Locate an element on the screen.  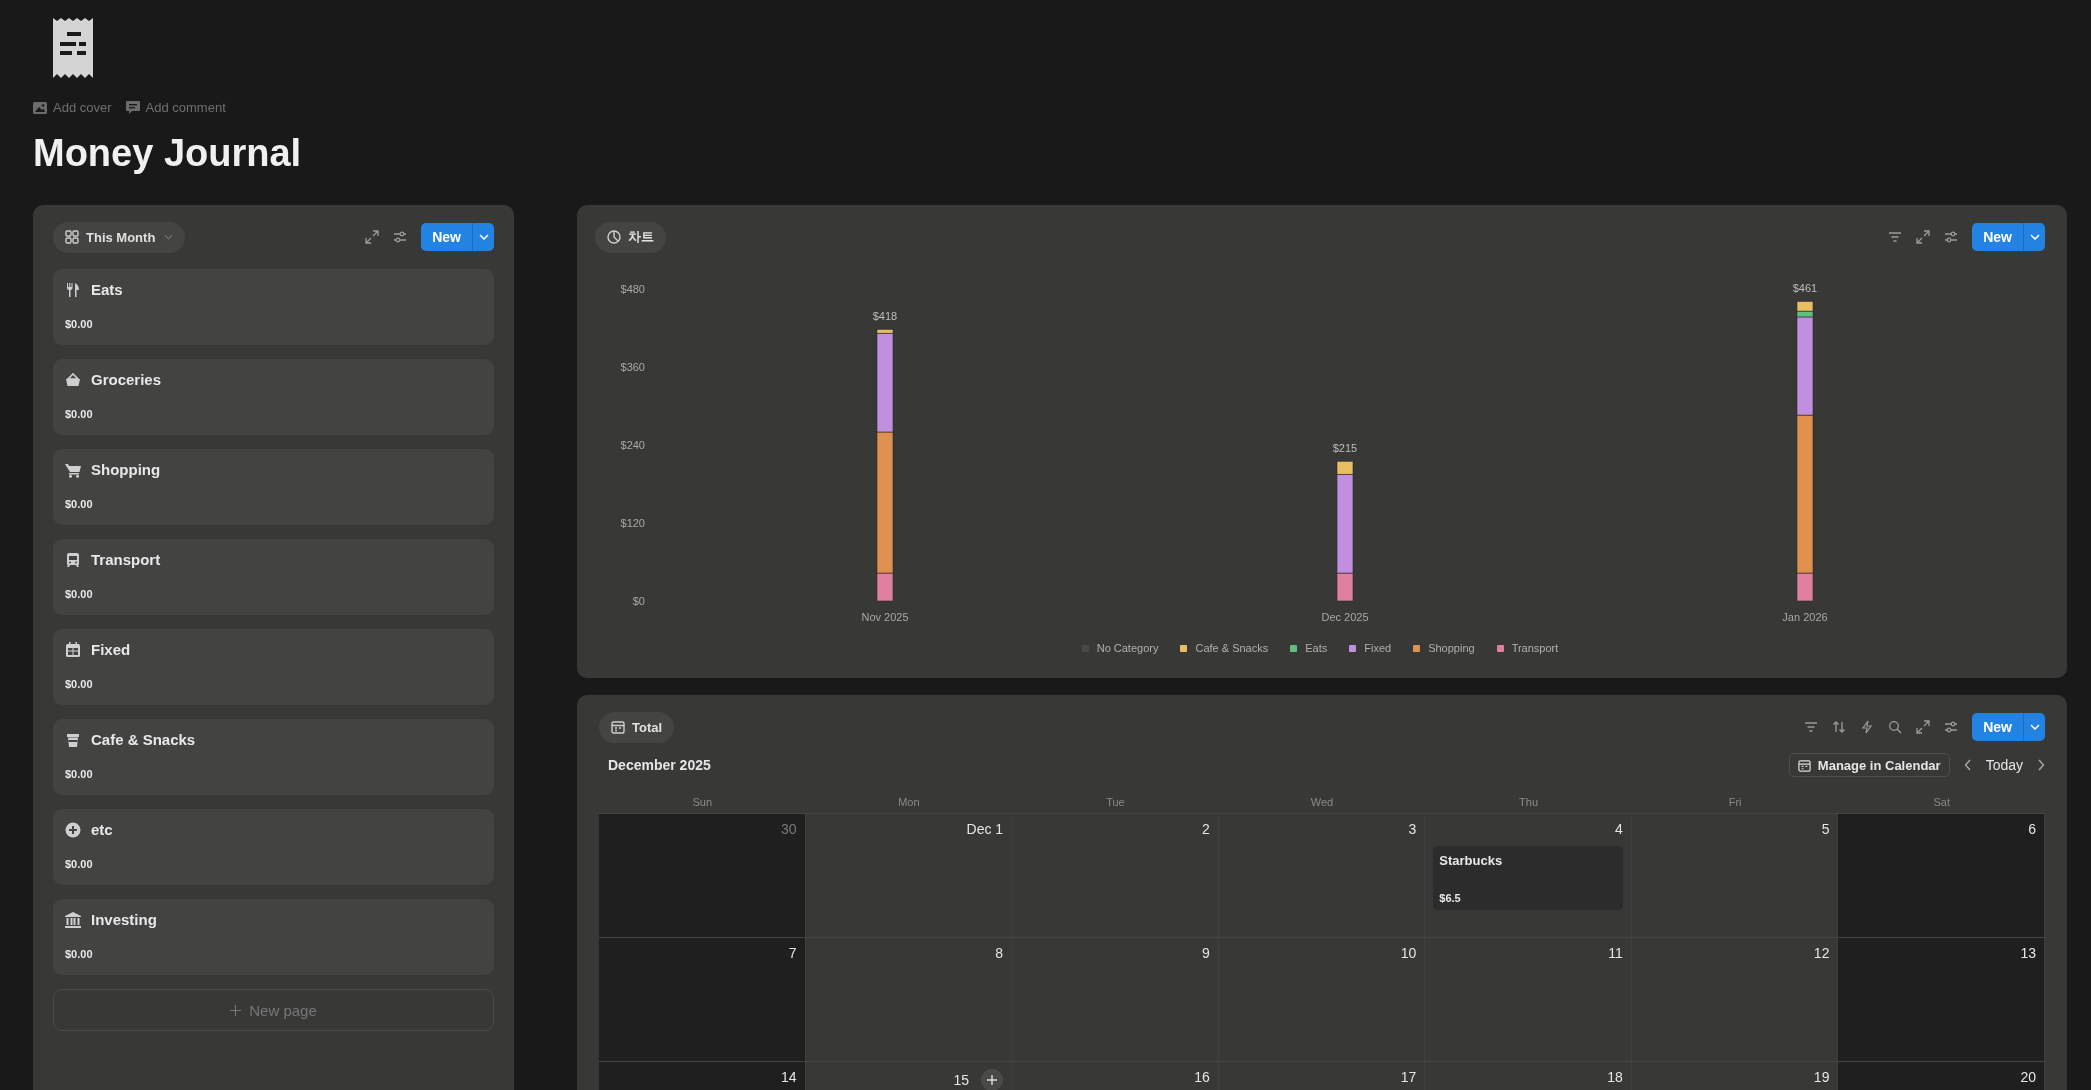
basket-icon is located at coordinates (73, 379).